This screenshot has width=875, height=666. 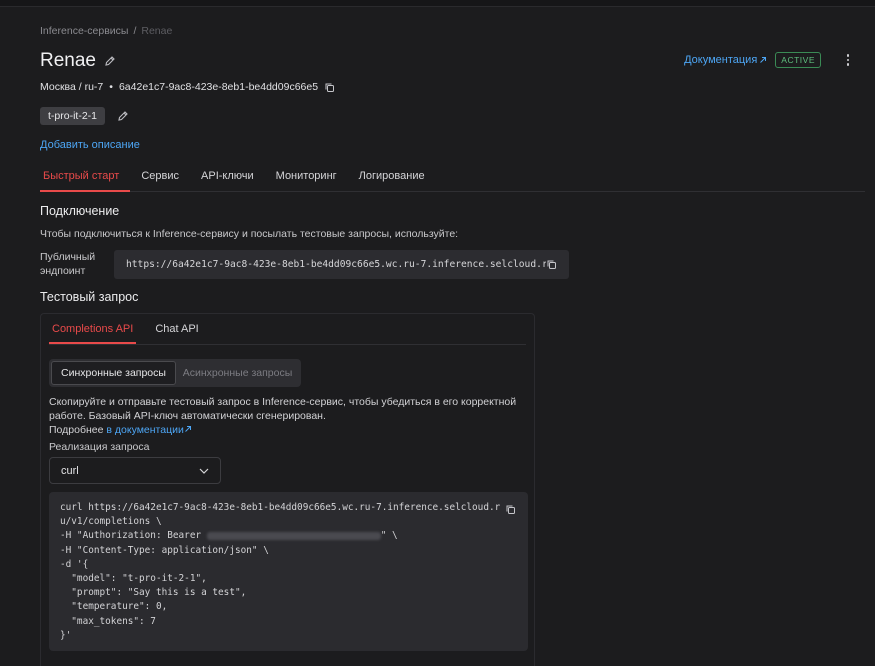 I want to click on page-title: Renae, so click(x=68, y=60).